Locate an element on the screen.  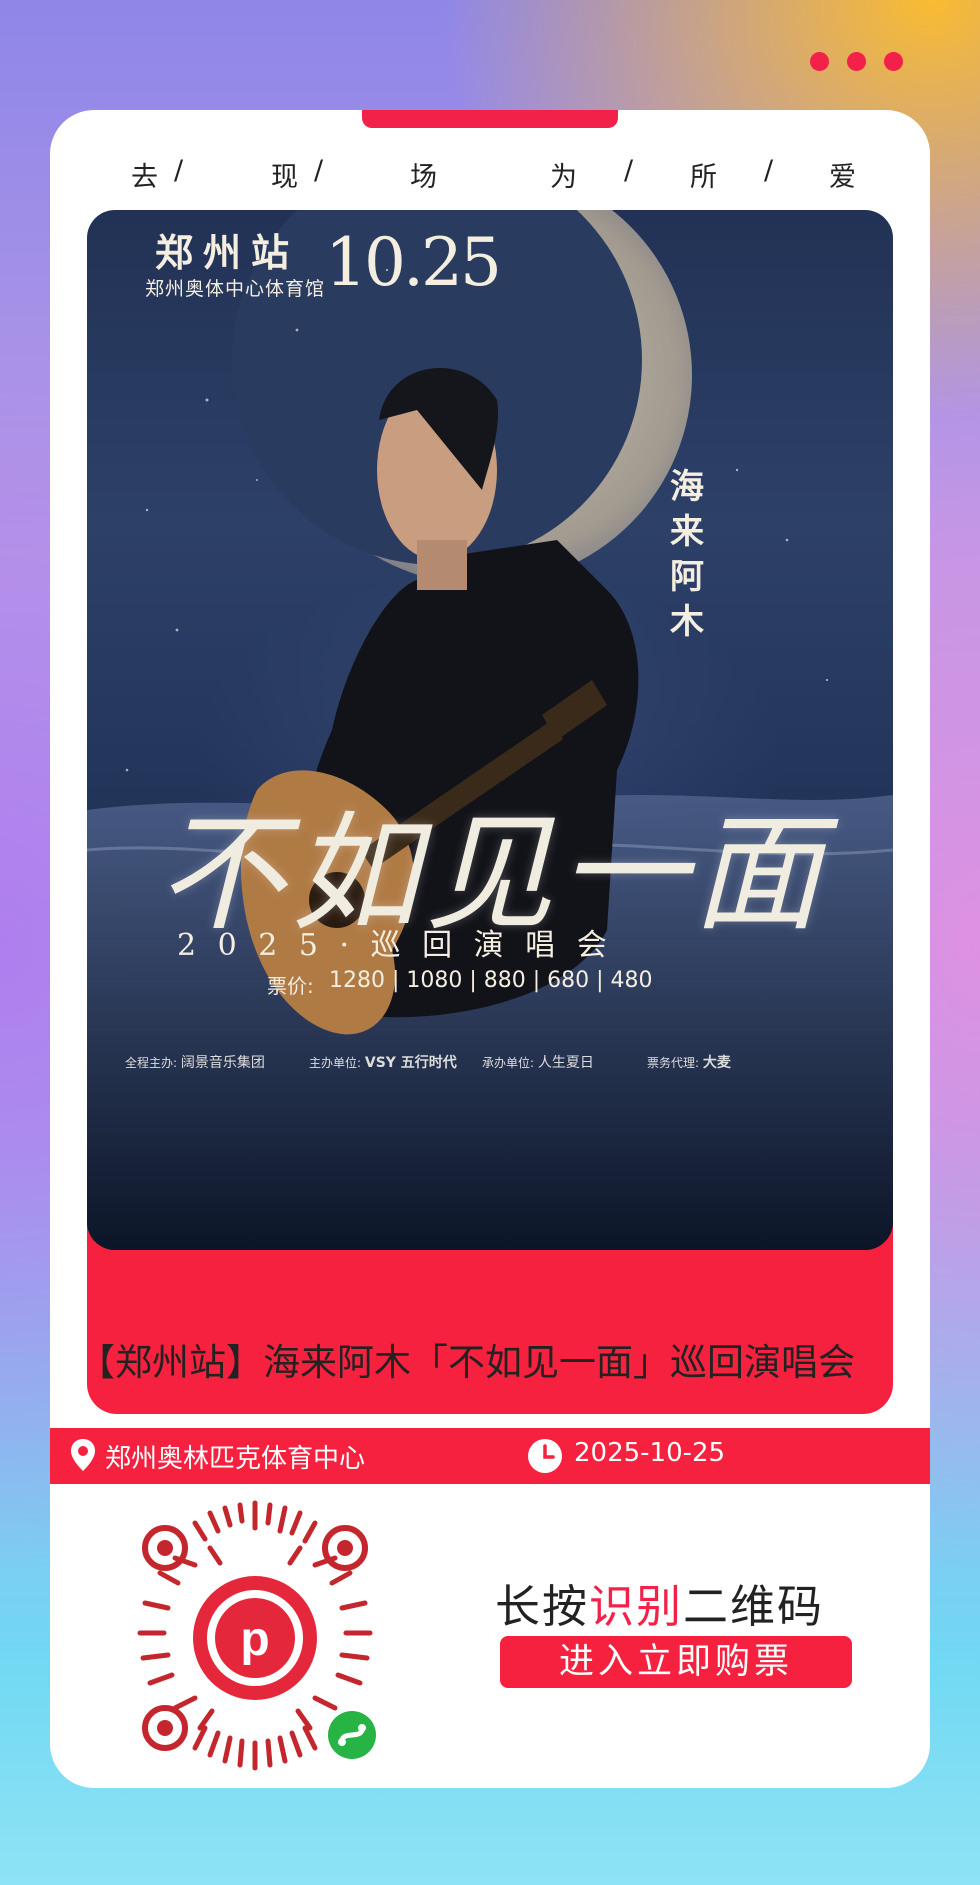
poster-sponsor-4: 票务代理: 大麦 is located at coordinates (689, 1063).